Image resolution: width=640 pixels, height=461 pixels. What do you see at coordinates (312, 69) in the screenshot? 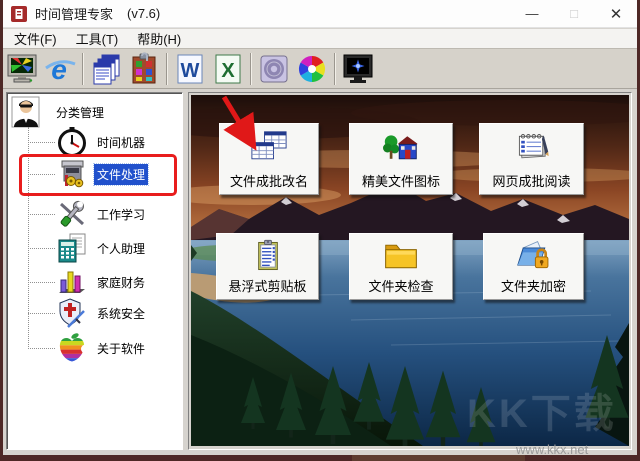
I see `color-disc-icon` at bounding box center [312, 69].